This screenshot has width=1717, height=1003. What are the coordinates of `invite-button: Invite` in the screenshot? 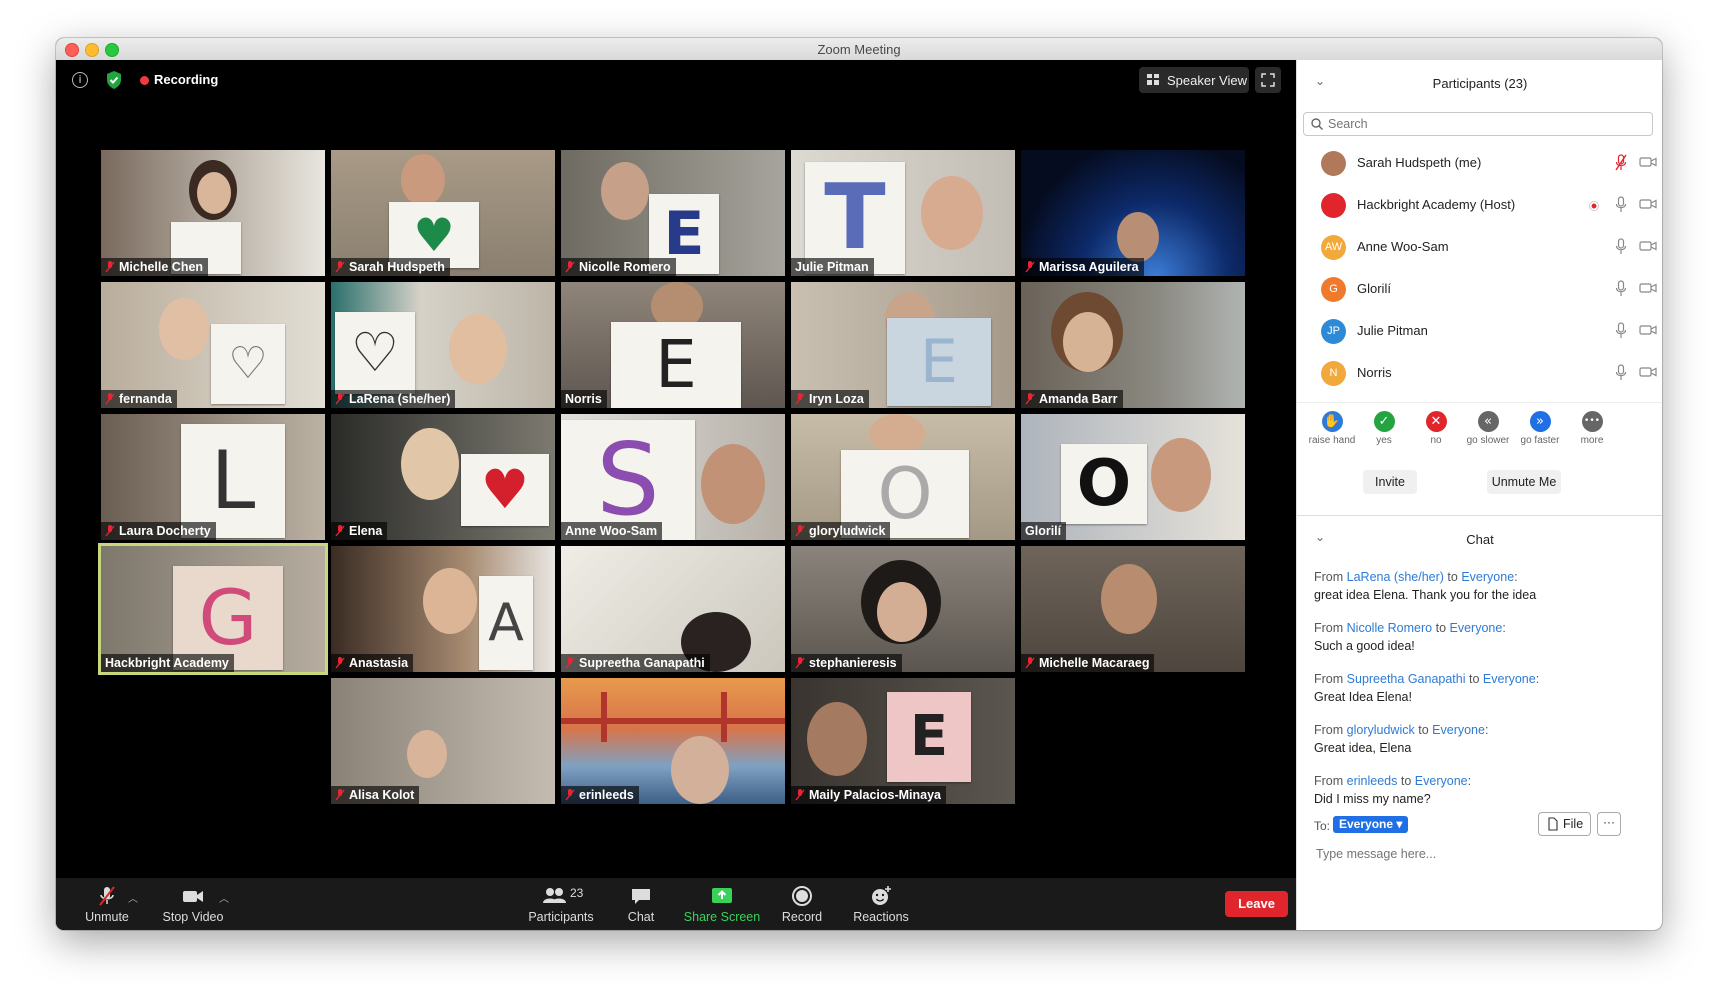 It's located at (1390, 482).